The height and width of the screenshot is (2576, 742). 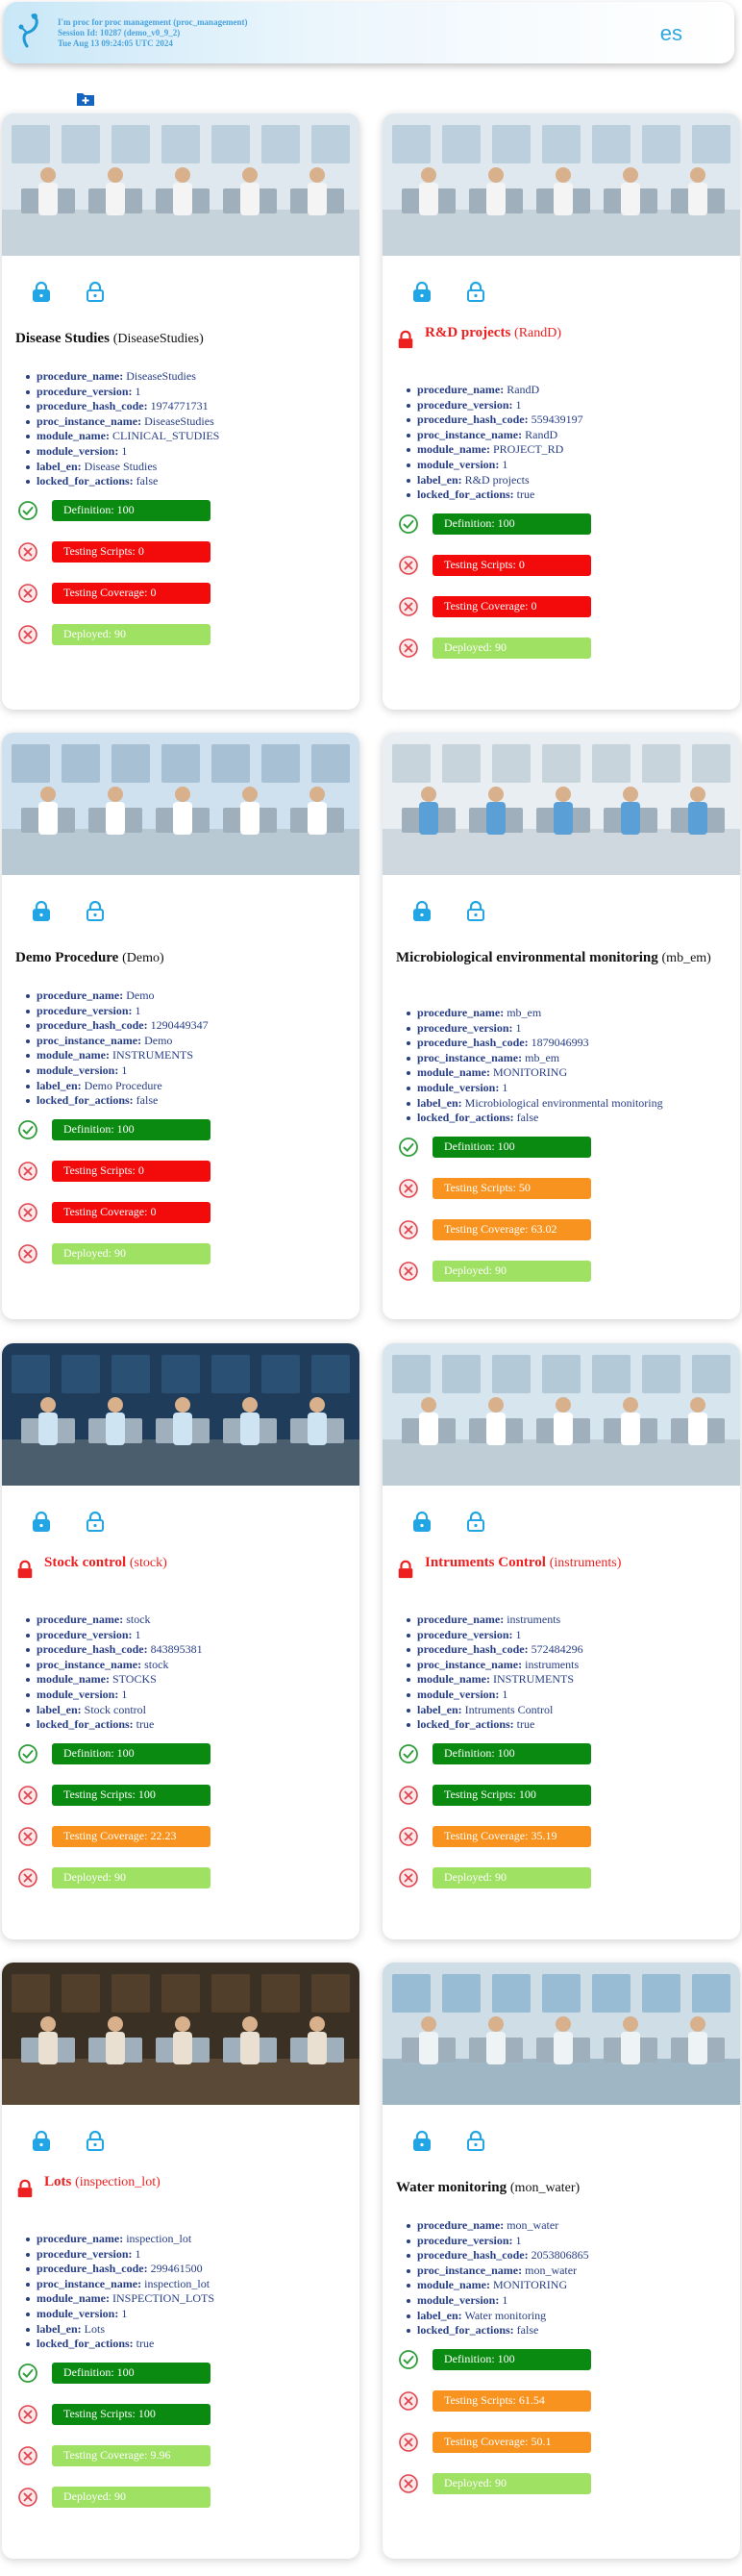 I want to click on property-item: proc_instance_name: mon_water, so click(x=498, y=2271).